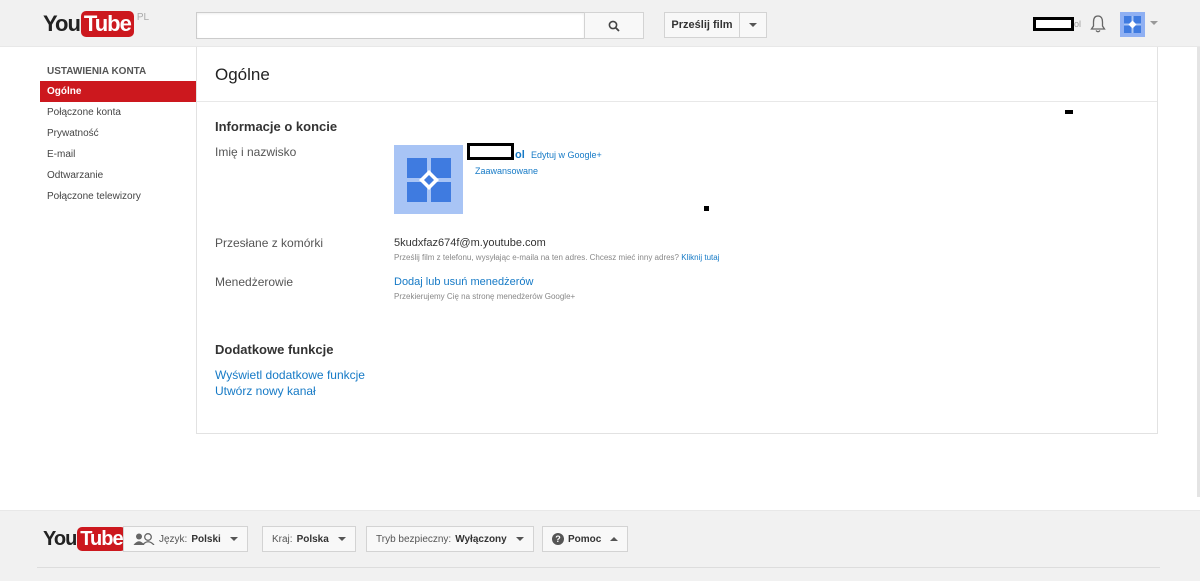 The height and width of the screenshot is (581, 1200). I want to click on upload-button: Prześlij film, so click(702, 25).